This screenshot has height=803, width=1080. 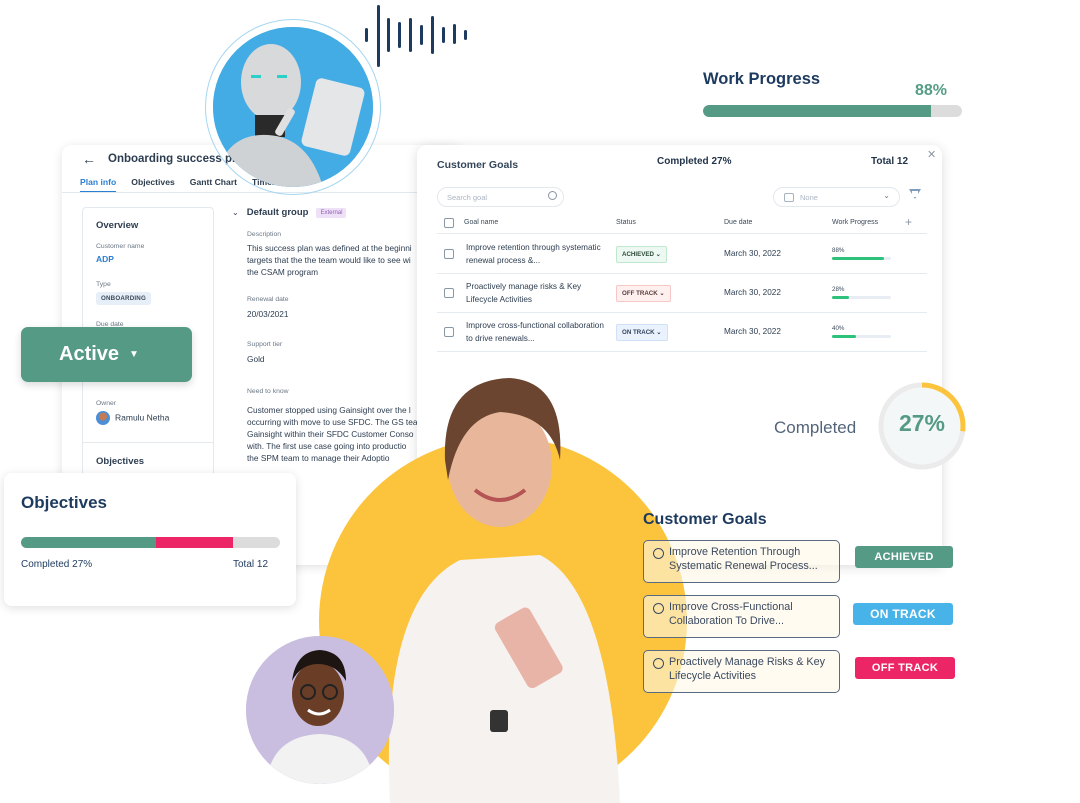 I want to click on external-badge: External, so click(x=331, y=212).